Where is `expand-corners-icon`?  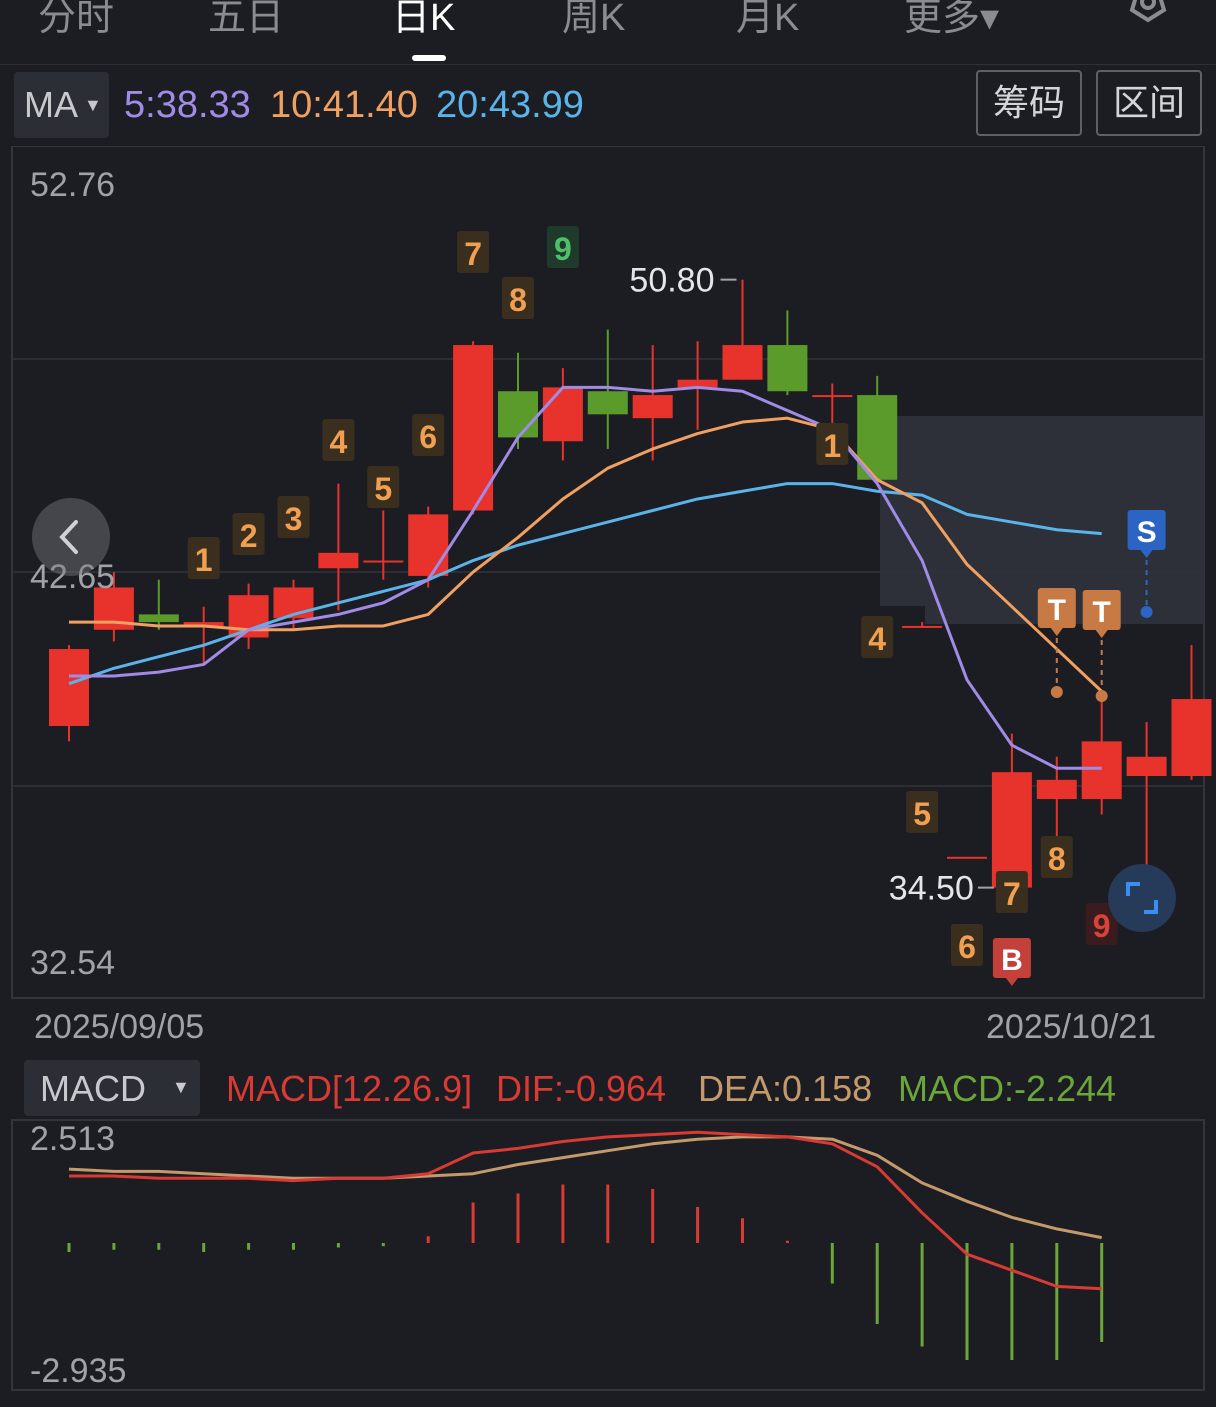
expand-corners-icon is located at coordinates (1142, 898).